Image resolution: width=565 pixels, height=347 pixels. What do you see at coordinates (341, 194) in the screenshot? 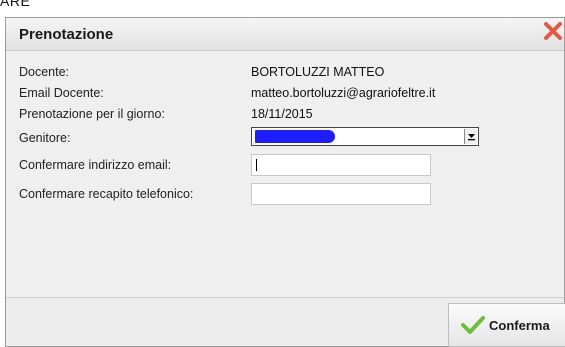
I see `conferma-telefono-field` at bounding box center [341, 194].